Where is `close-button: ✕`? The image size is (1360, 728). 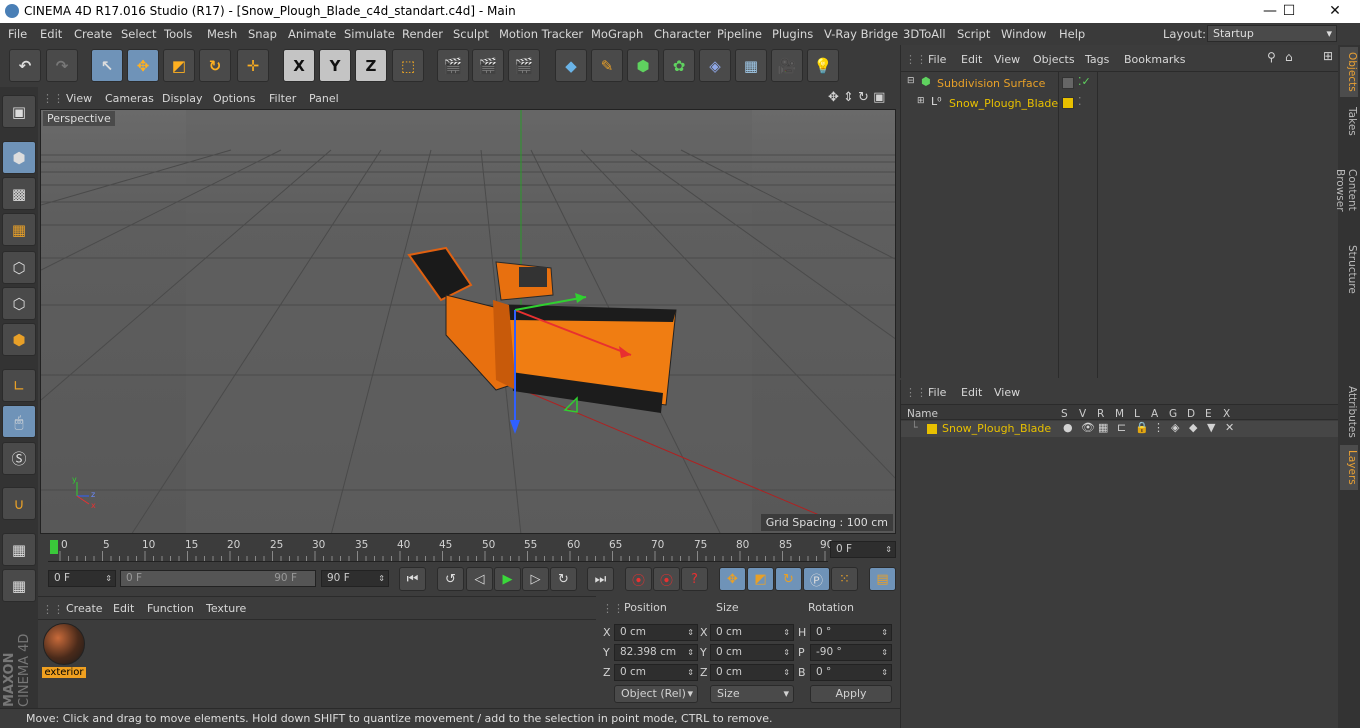
close-button: ✕ is located at coordinates (1335, 11).